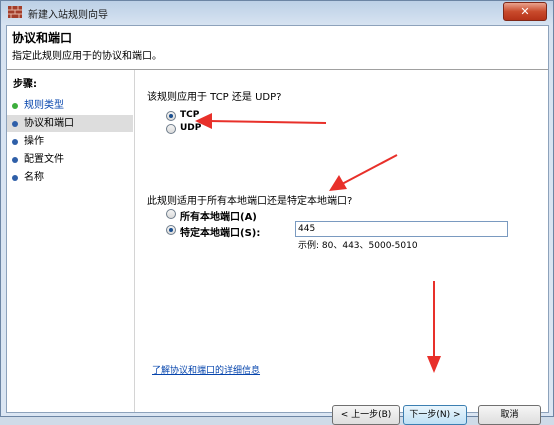  Describe the element at coordinates (434, 327) in the screenshot. I see `arrow-to-next-button` at that location.